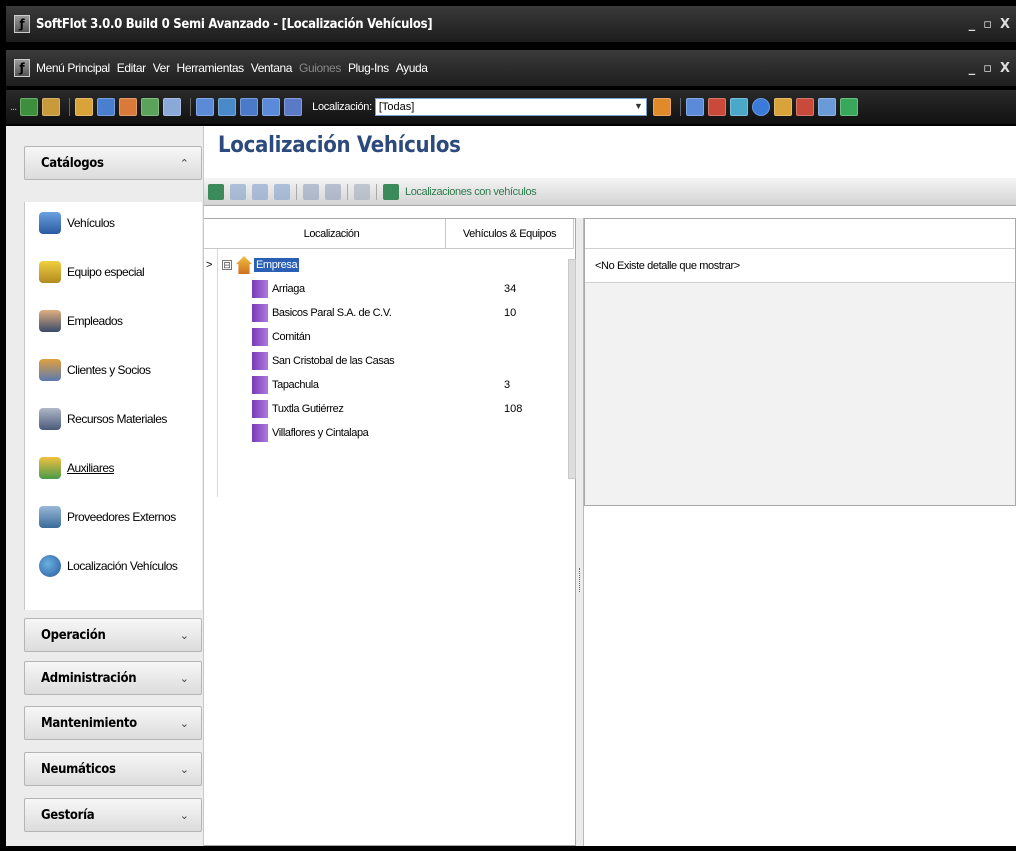 This screenshot has height=851, width=1016. Describe the element at coordinates (368, 68) in the screenshot. I see `menu-plugins: Plug-Ins` at that location.